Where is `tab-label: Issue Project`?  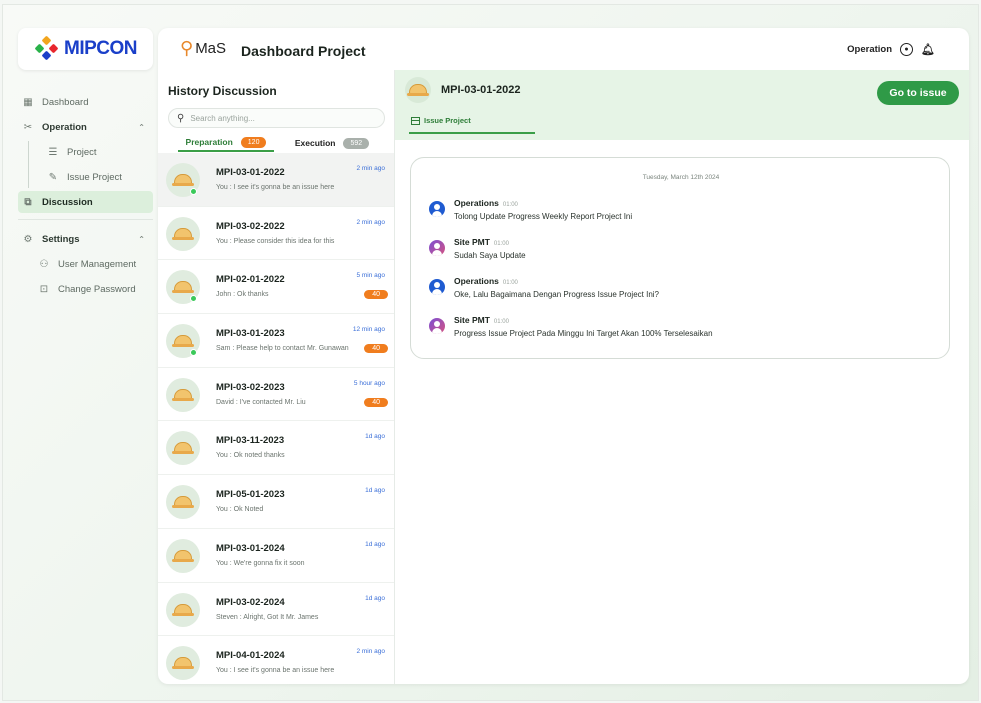 tab-label: Issue Project is located at coordinates (447, 120).